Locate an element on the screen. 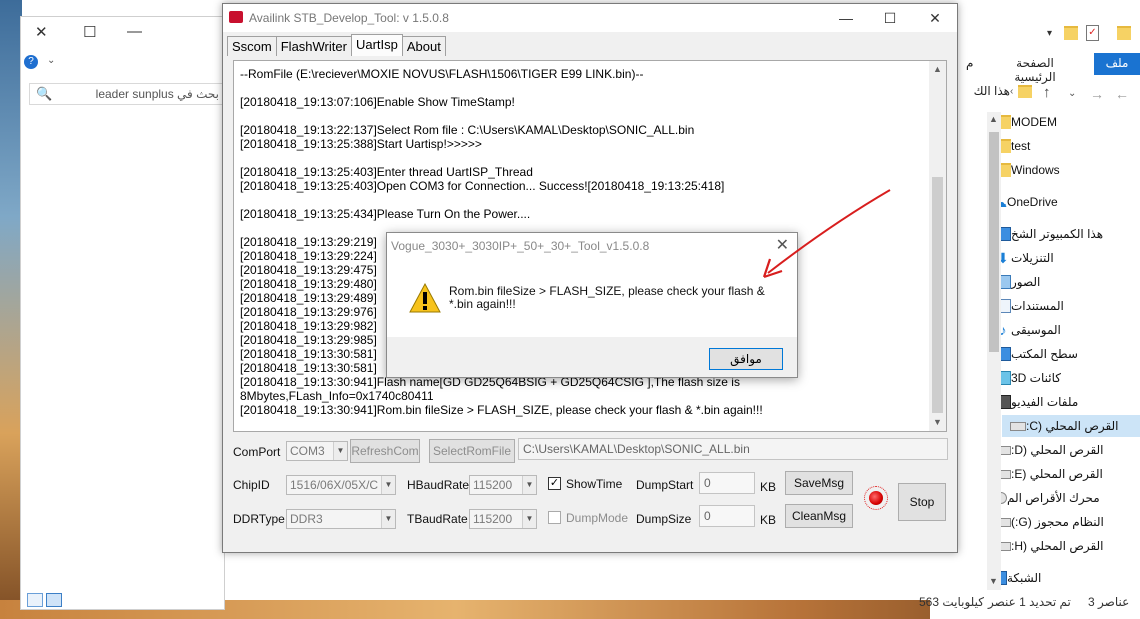  nav-item-videos: ملفات الفيديو is located at coordinates (1054, 402).